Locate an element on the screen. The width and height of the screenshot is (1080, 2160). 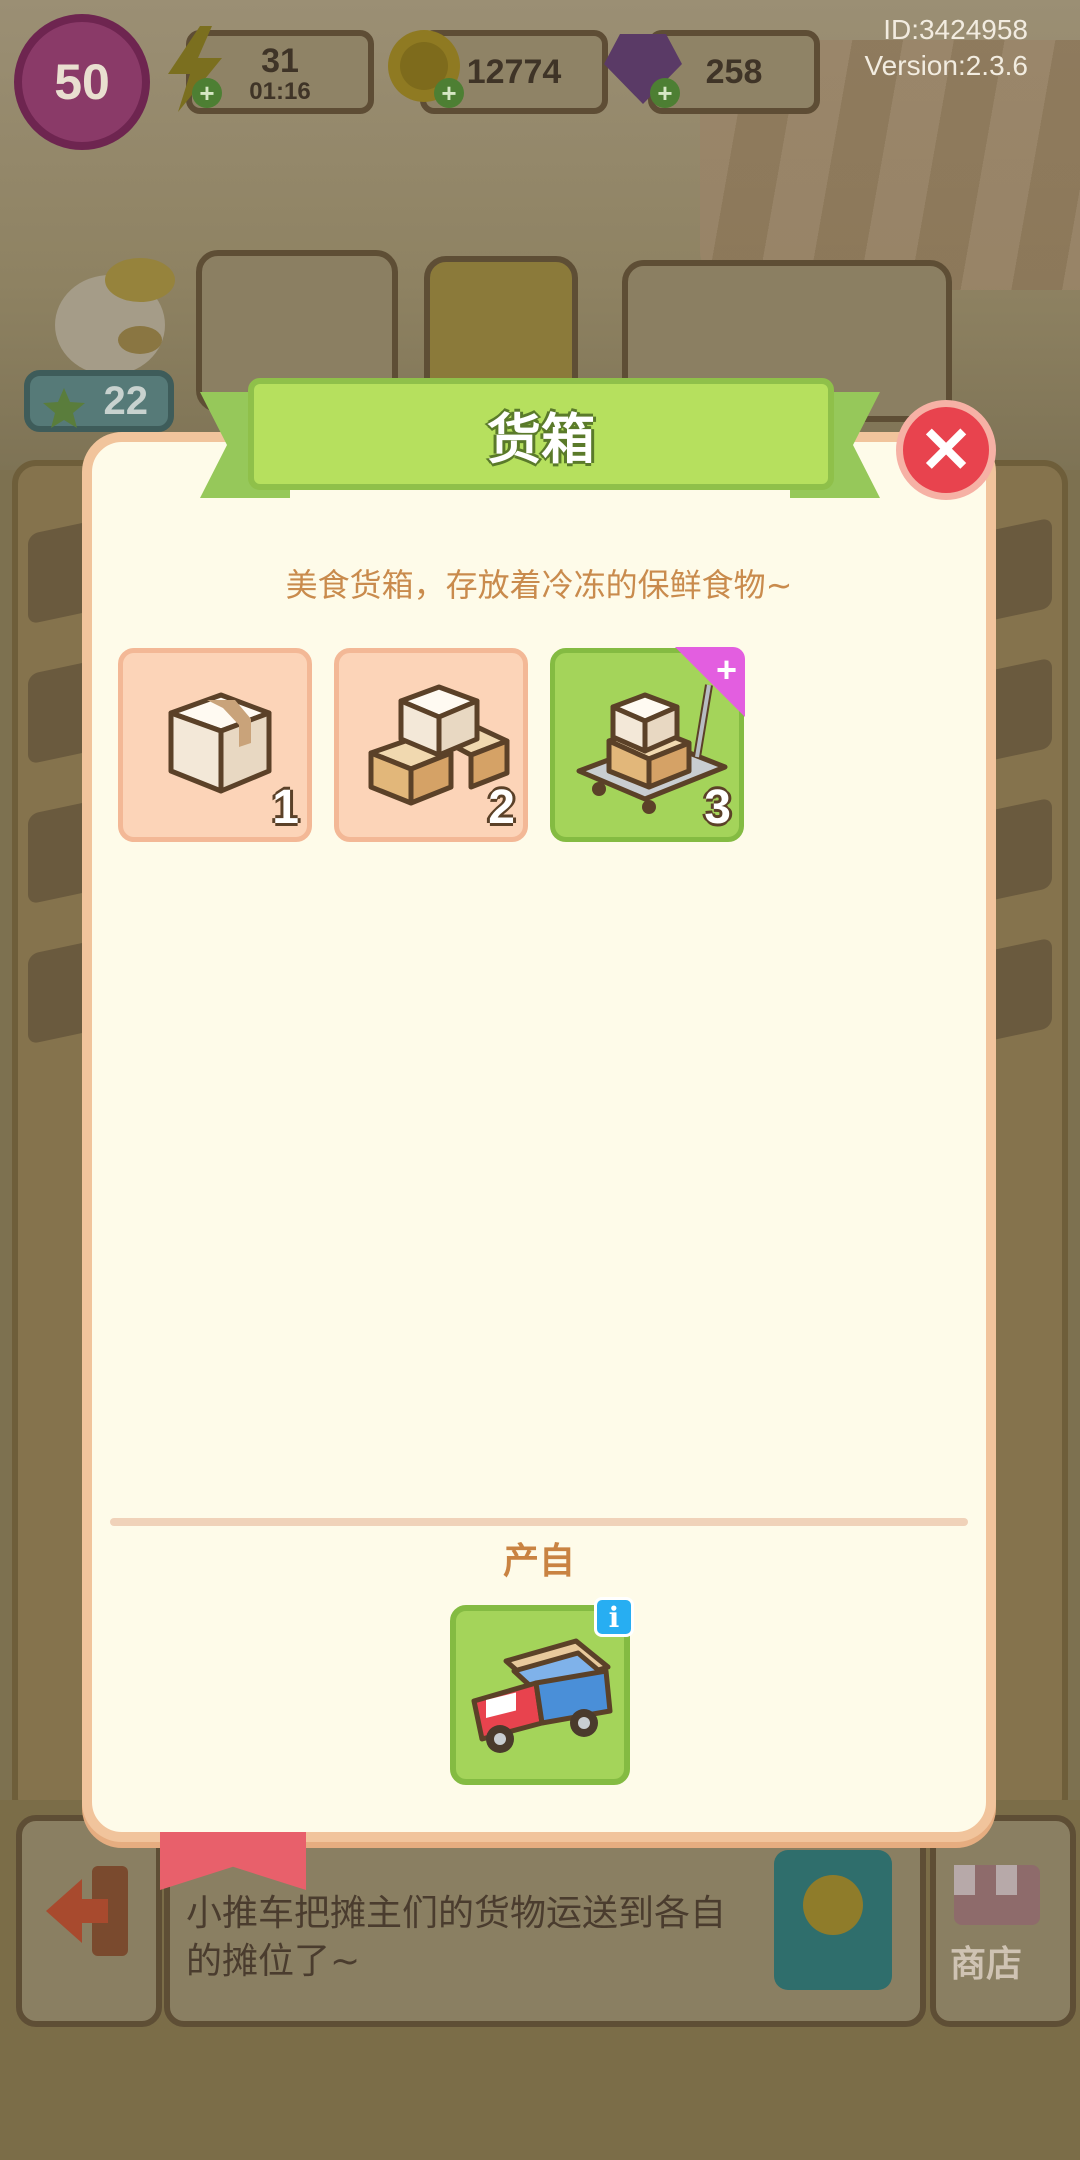
shop-icon is located at coordinates (997, 1895).